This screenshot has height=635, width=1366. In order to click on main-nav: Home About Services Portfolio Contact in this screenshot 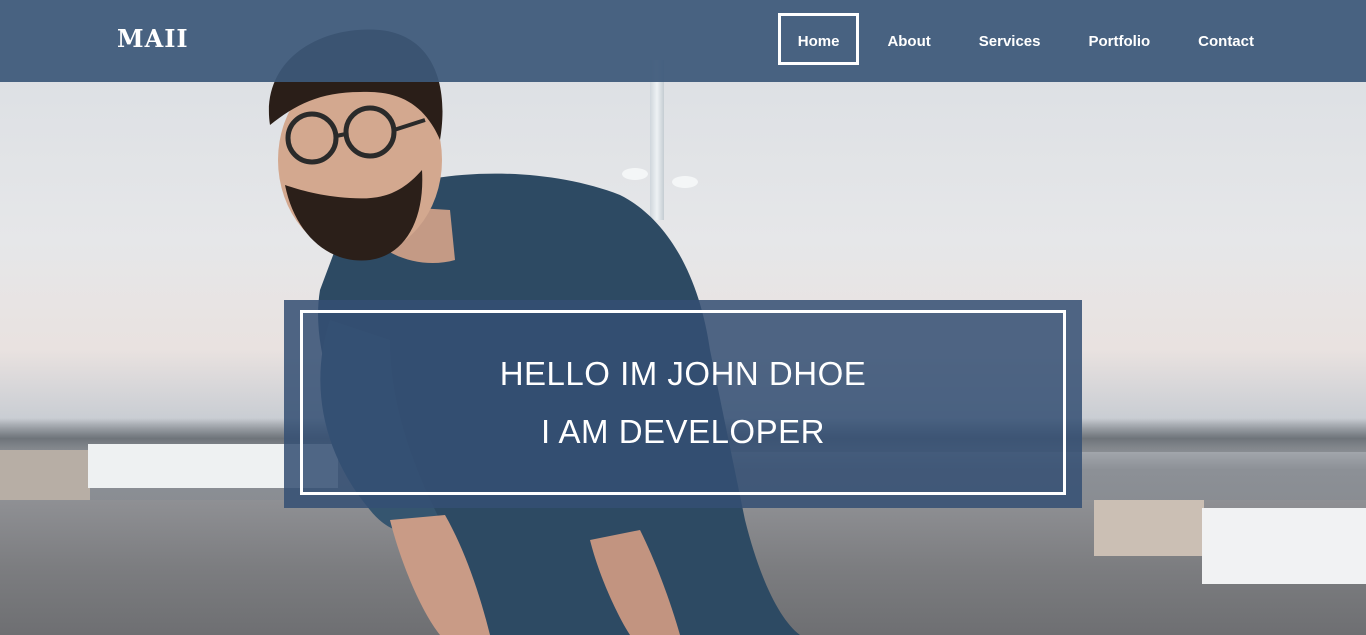, I will do `click(1022, 39)`.